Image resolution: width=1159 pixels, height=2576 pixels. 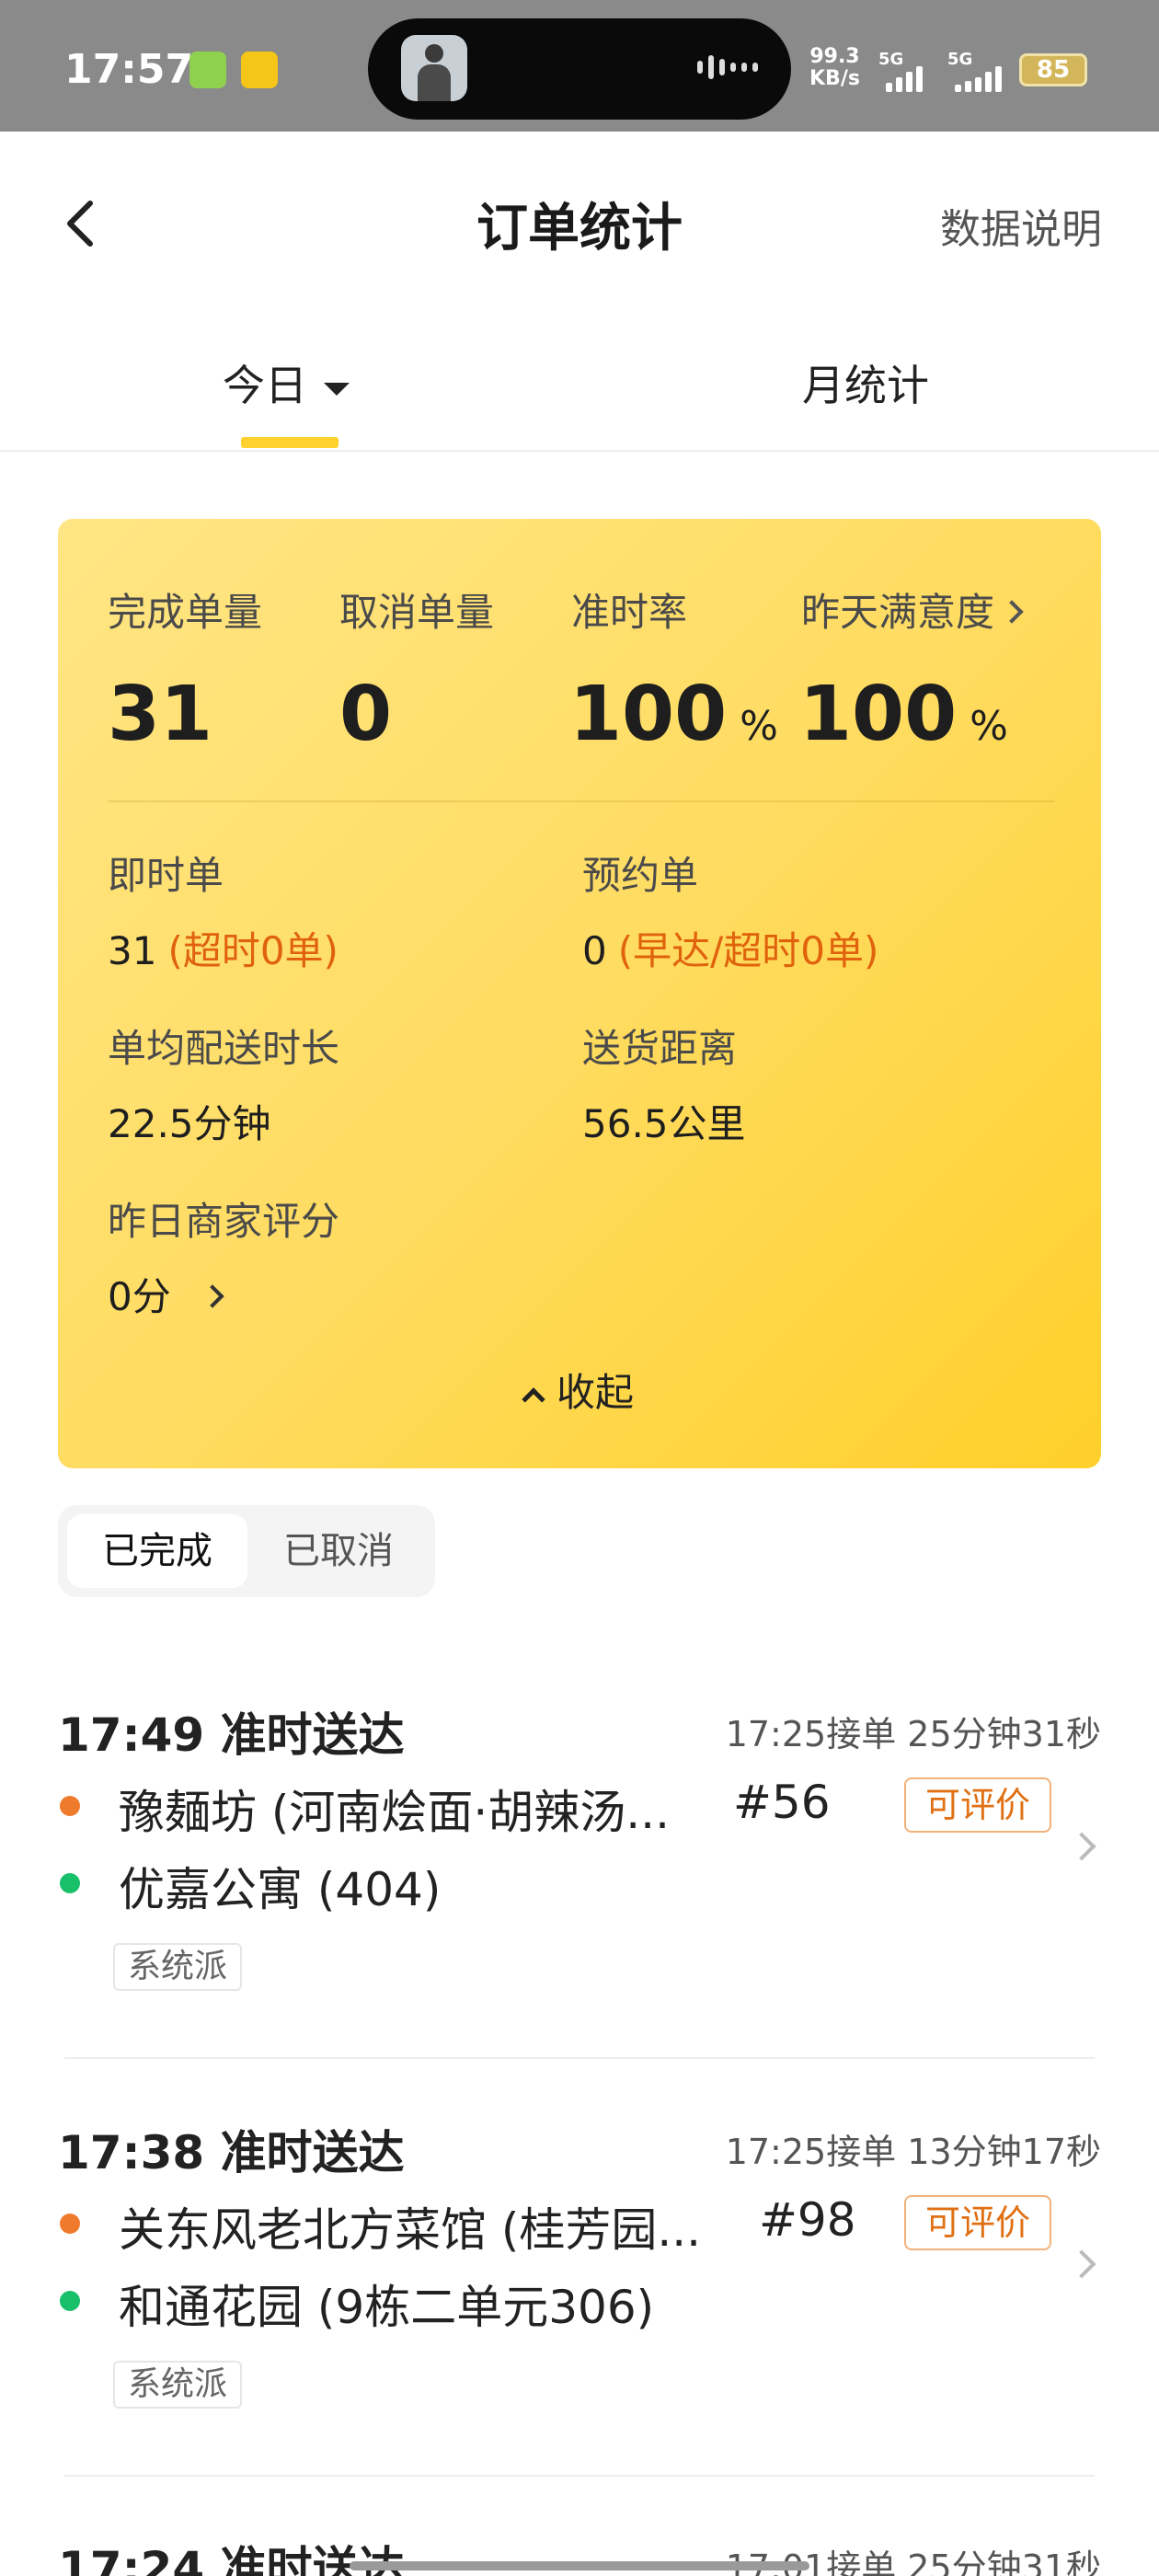 What do you see at coordinates (640, 875) in the screenshot?
I see `reserved-label: 预约单` at bounding box center [640, 875].